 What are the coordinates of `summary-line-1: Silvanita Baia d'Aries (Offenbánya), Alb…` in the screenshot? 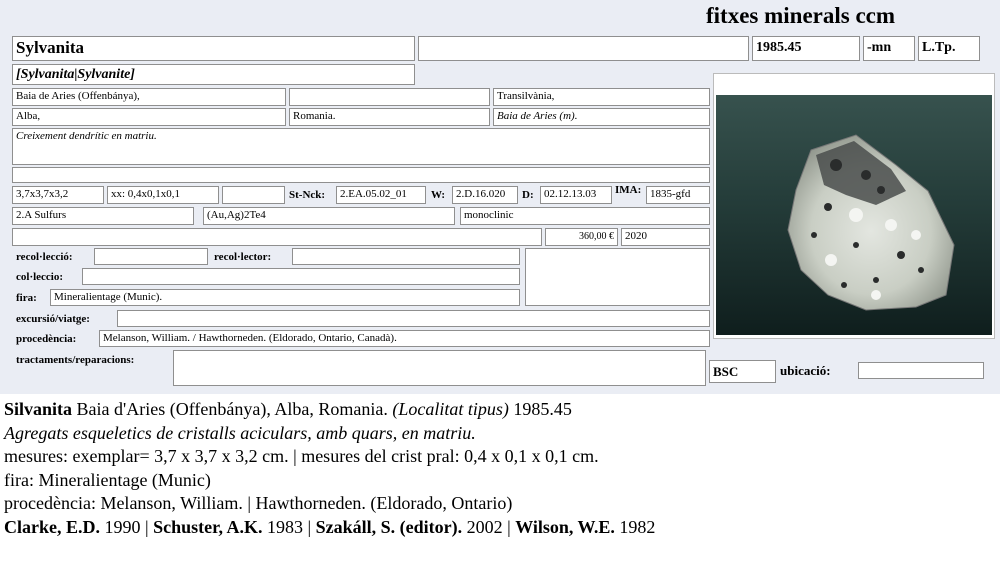 It's located at (499, 410).